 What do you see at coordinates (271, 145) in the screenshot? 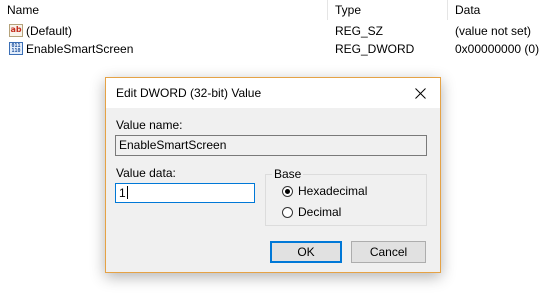
I see `value-name-field: EnableSmartScreen` at bounding box center [271, 145].